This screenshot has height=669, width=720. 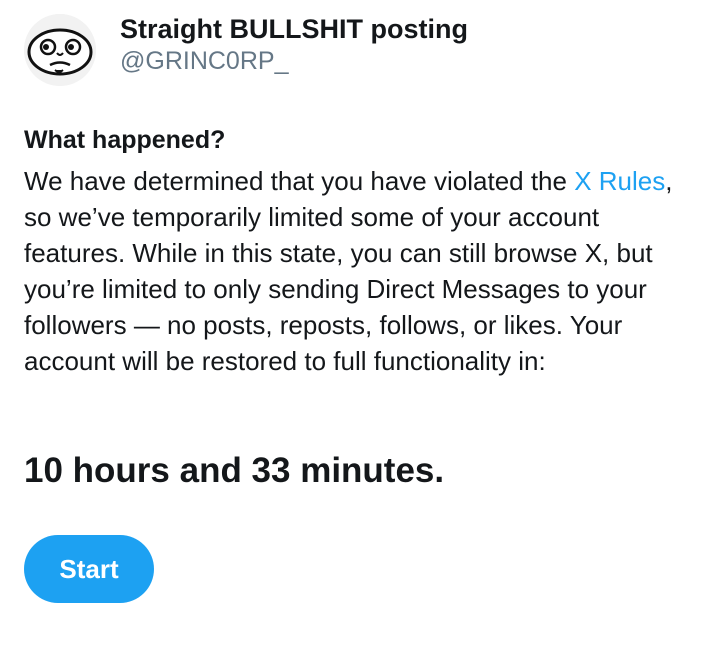 What do you see at coordinates (125, 140) in the screenshot?
I see `notice-title: What happened?` at bounding box center [125, 140].